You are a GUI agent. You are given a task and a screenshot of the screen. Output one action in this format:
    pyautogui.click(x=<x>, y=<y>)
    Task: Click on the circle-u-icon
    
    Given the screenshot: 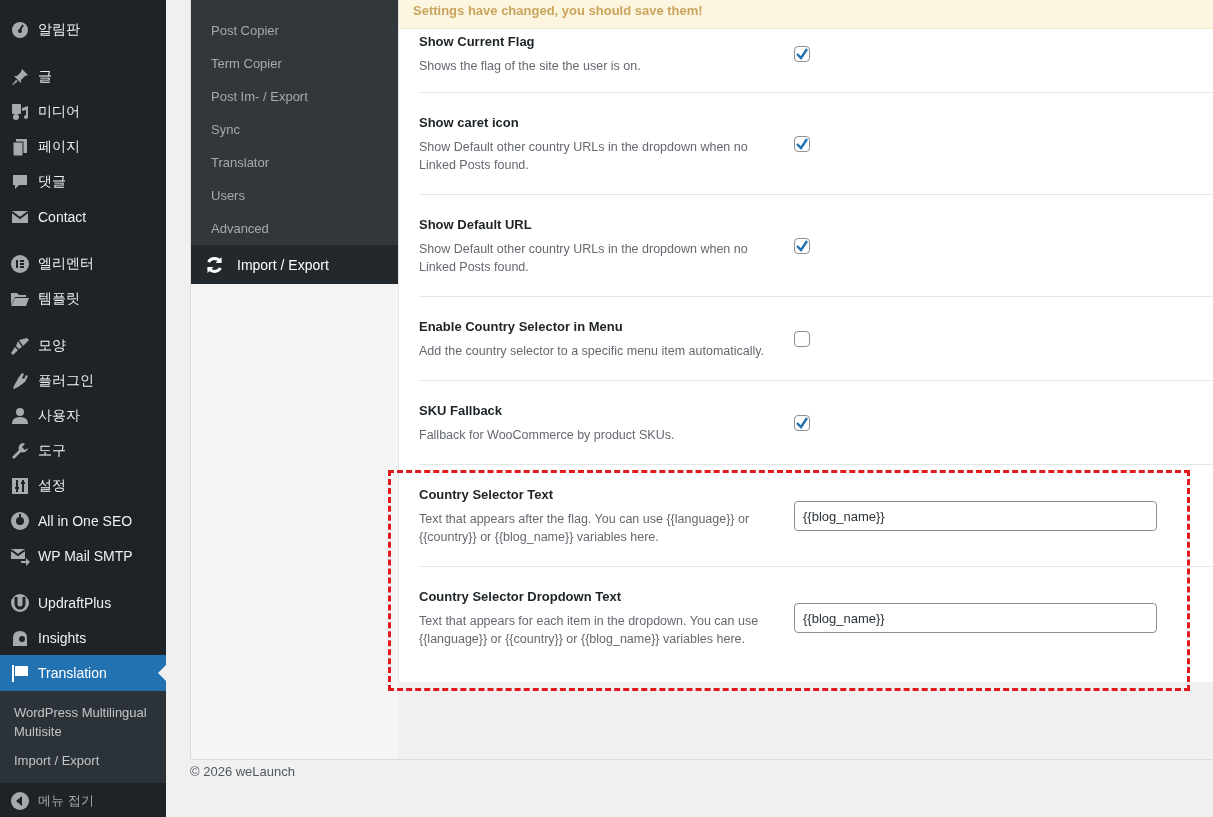 What is the action you would take?
    pyautogui.click(x=20, y=602)
    